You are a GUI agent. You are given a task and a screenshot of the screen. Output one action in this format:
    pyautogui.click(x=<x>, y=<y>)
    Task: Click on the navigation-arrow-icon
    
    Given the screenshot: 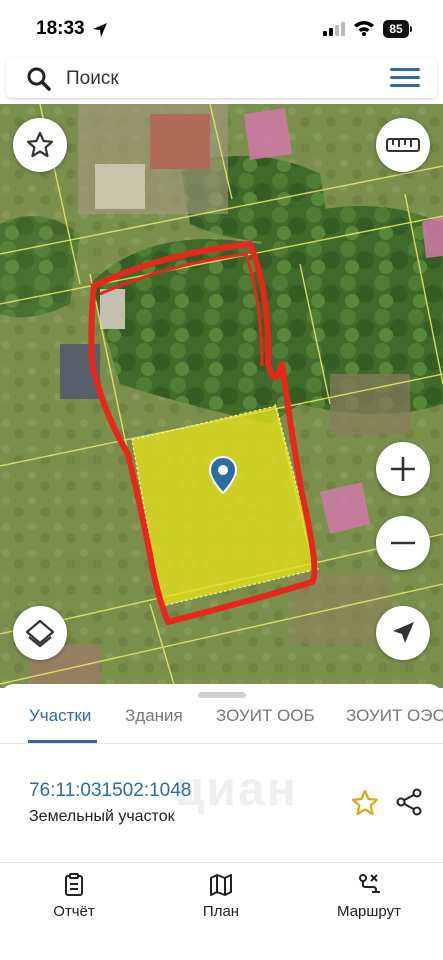 What is the action you would take?
    pyautogui.click(x=403, y=632)
    